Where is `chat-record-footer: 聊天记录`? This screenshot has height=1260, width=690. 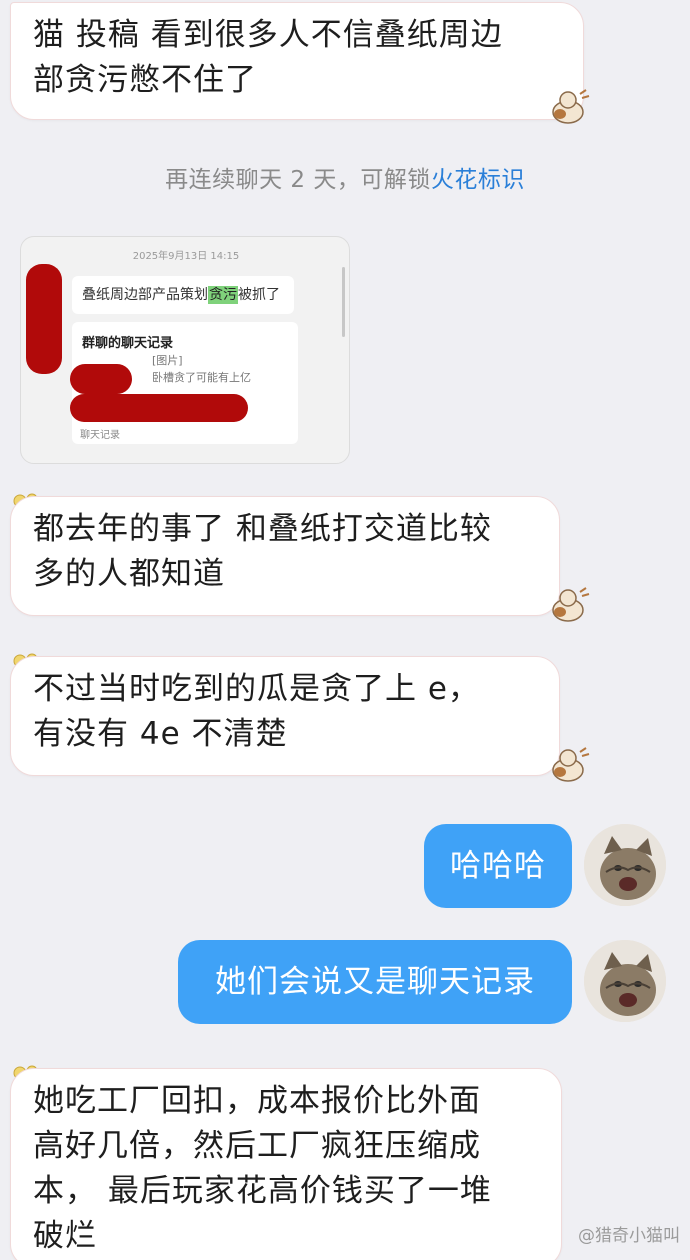 chat-record-footer: 聊天记录 is located at coordinates (100, 435).